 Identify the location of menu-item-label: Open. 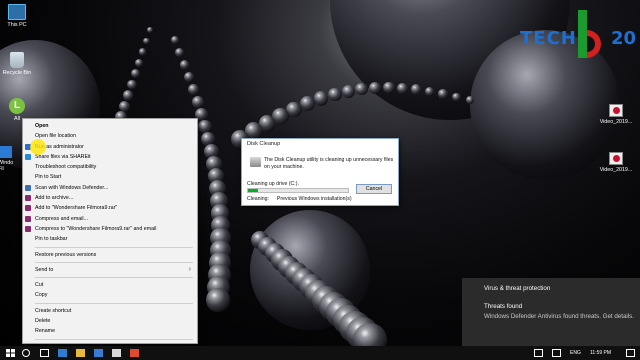
(42, 126).